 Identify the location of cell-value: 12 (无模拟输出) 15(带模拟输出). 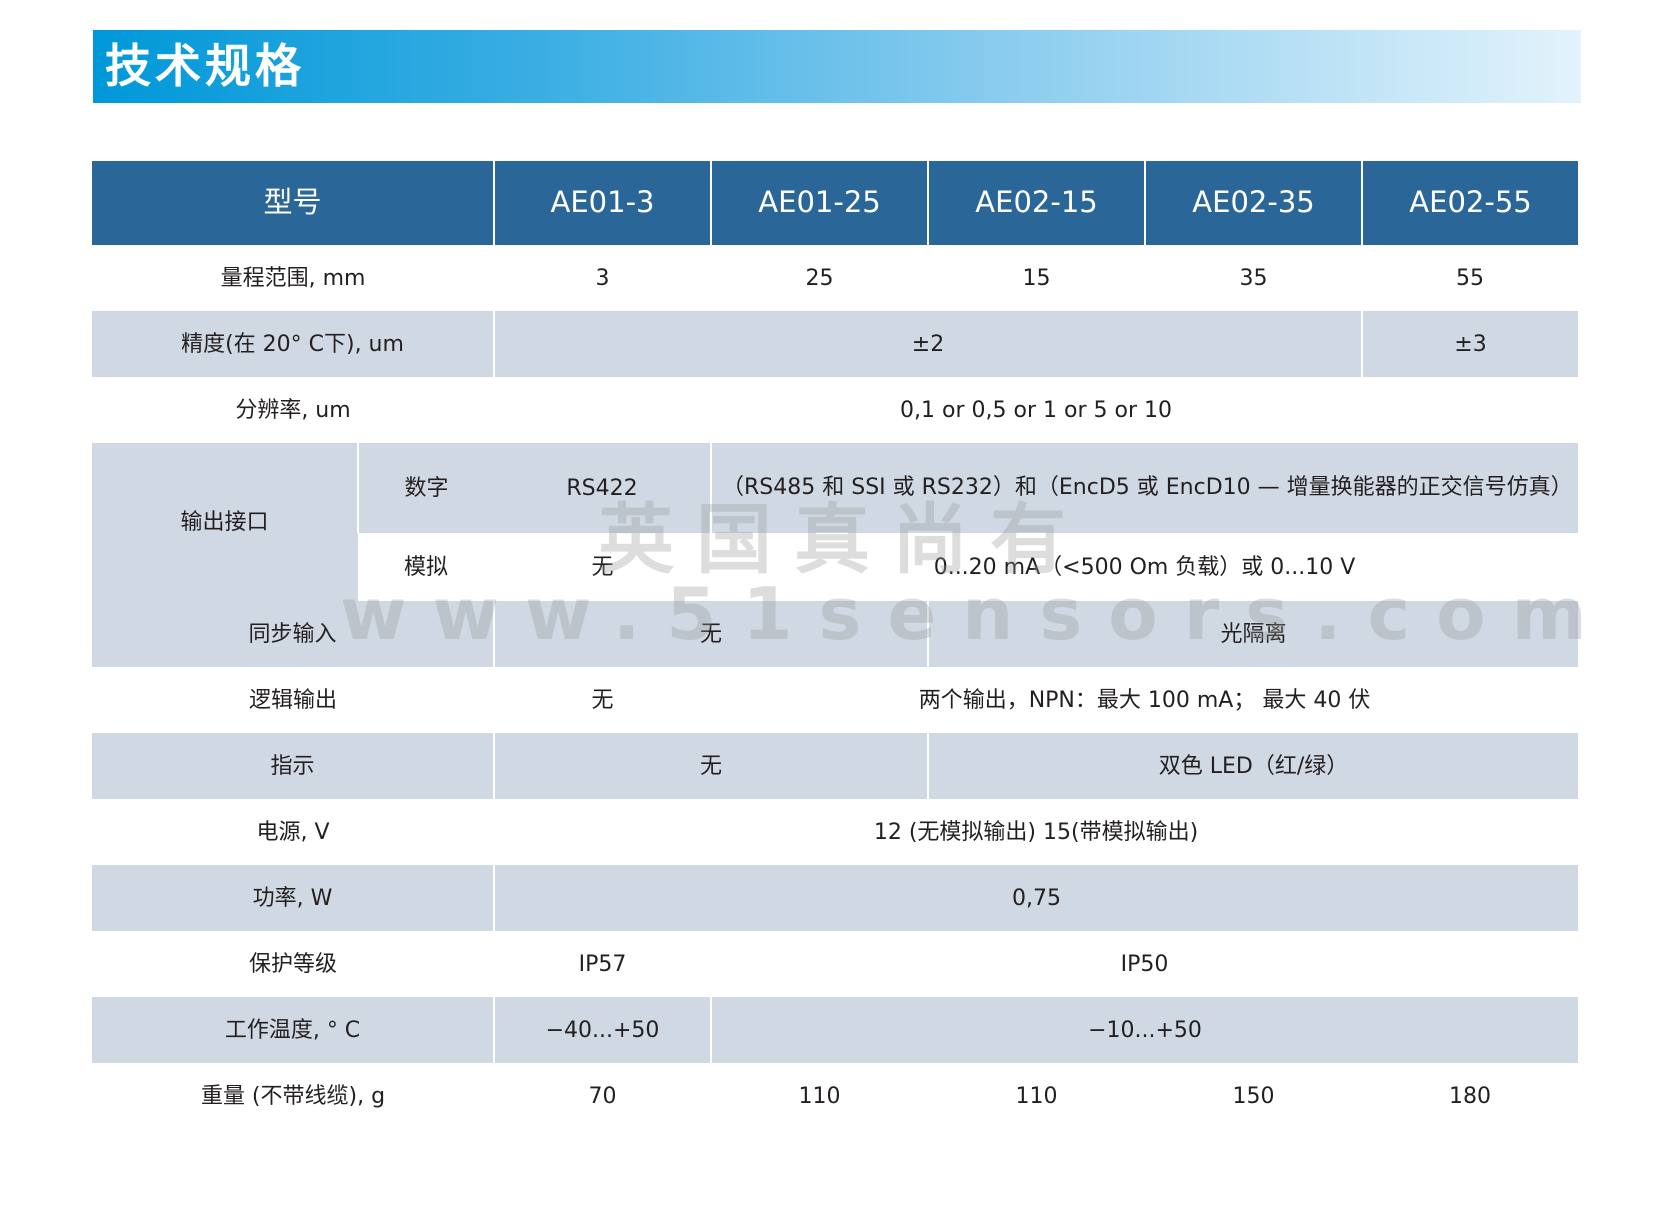
(1036, 832).